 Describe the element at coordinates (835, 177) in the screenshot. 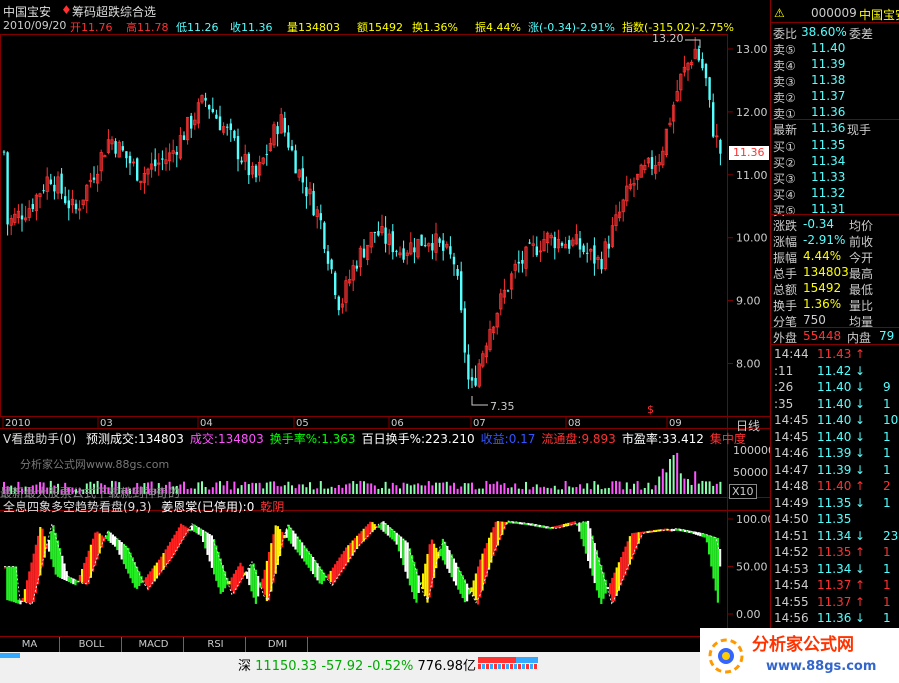

I see `bid-row: 买③ 11.33` at that location.